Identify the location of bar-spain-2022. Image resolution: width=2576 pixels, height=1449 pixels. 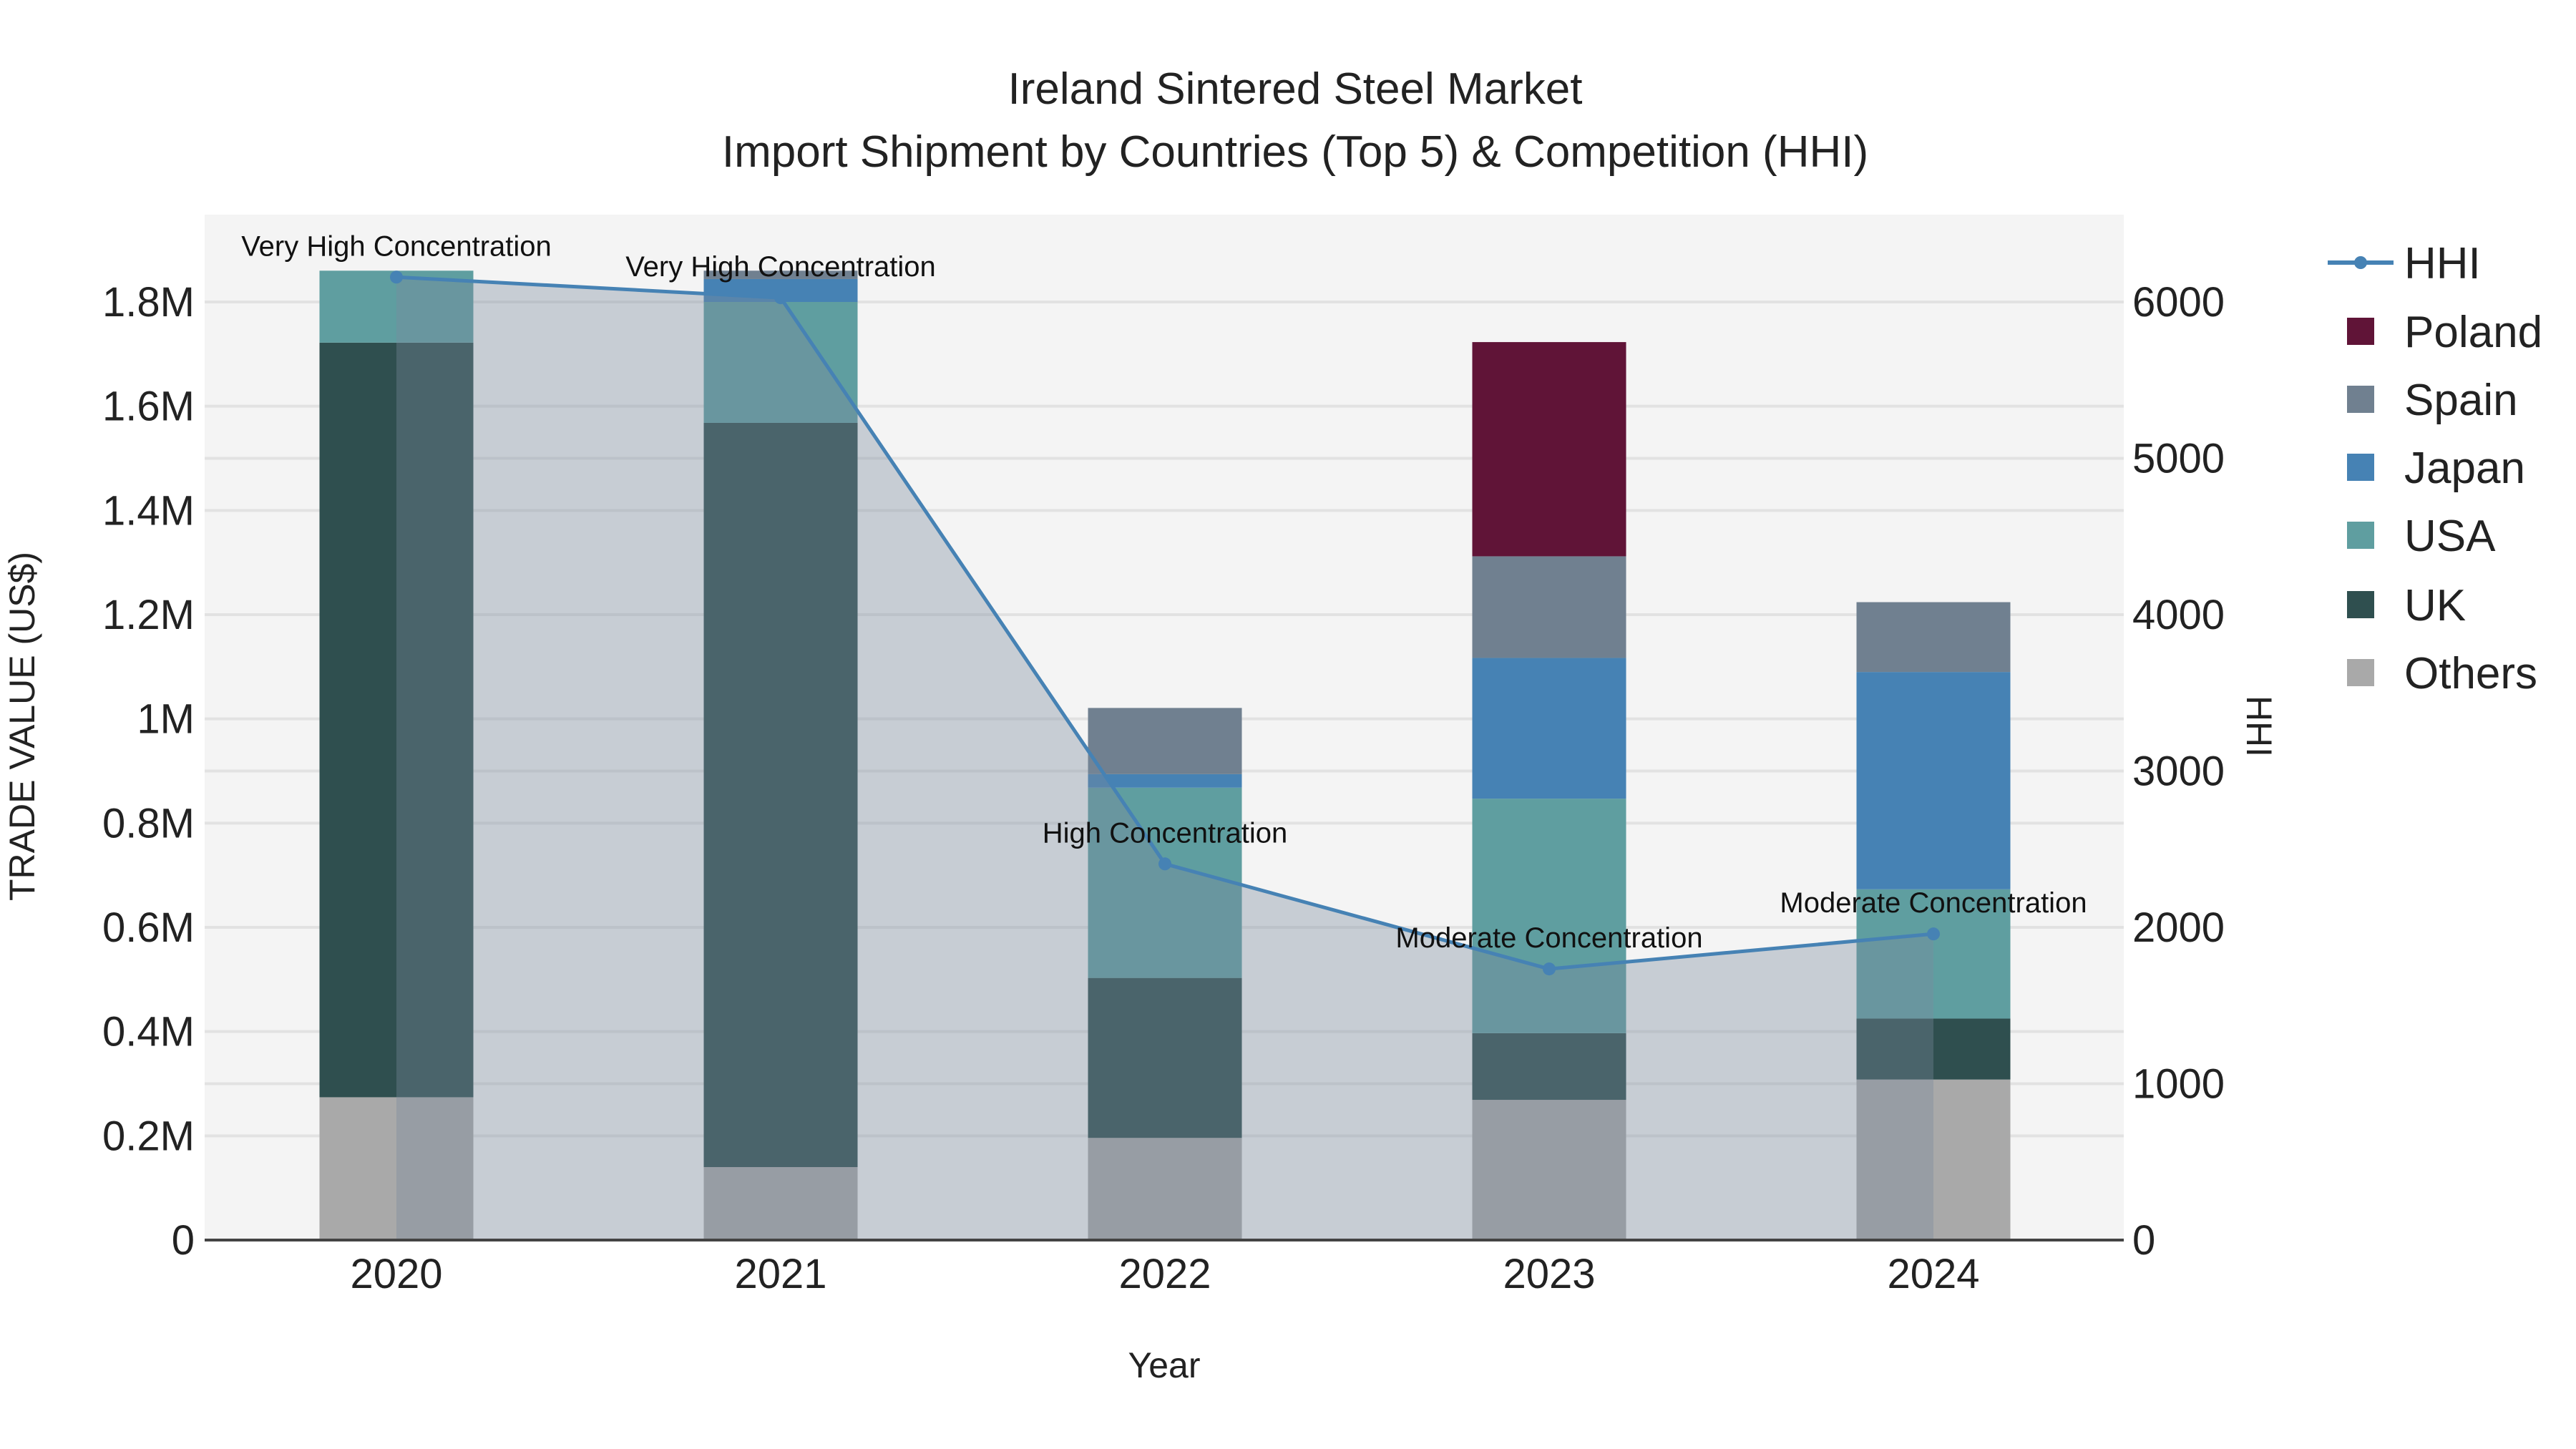
(1165, 741).